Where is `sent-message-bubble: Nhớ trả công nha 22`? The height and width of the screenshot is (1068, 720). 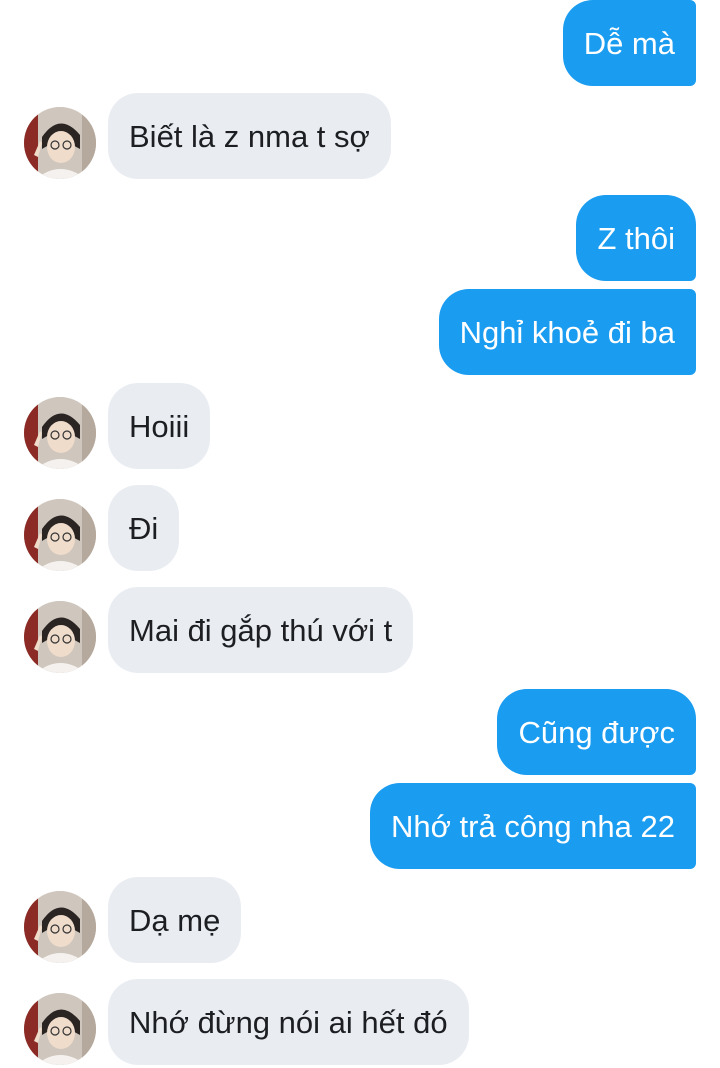 sent-message-bubble: Nhớ trả công nha 22 is located at coordinates (532, 826).